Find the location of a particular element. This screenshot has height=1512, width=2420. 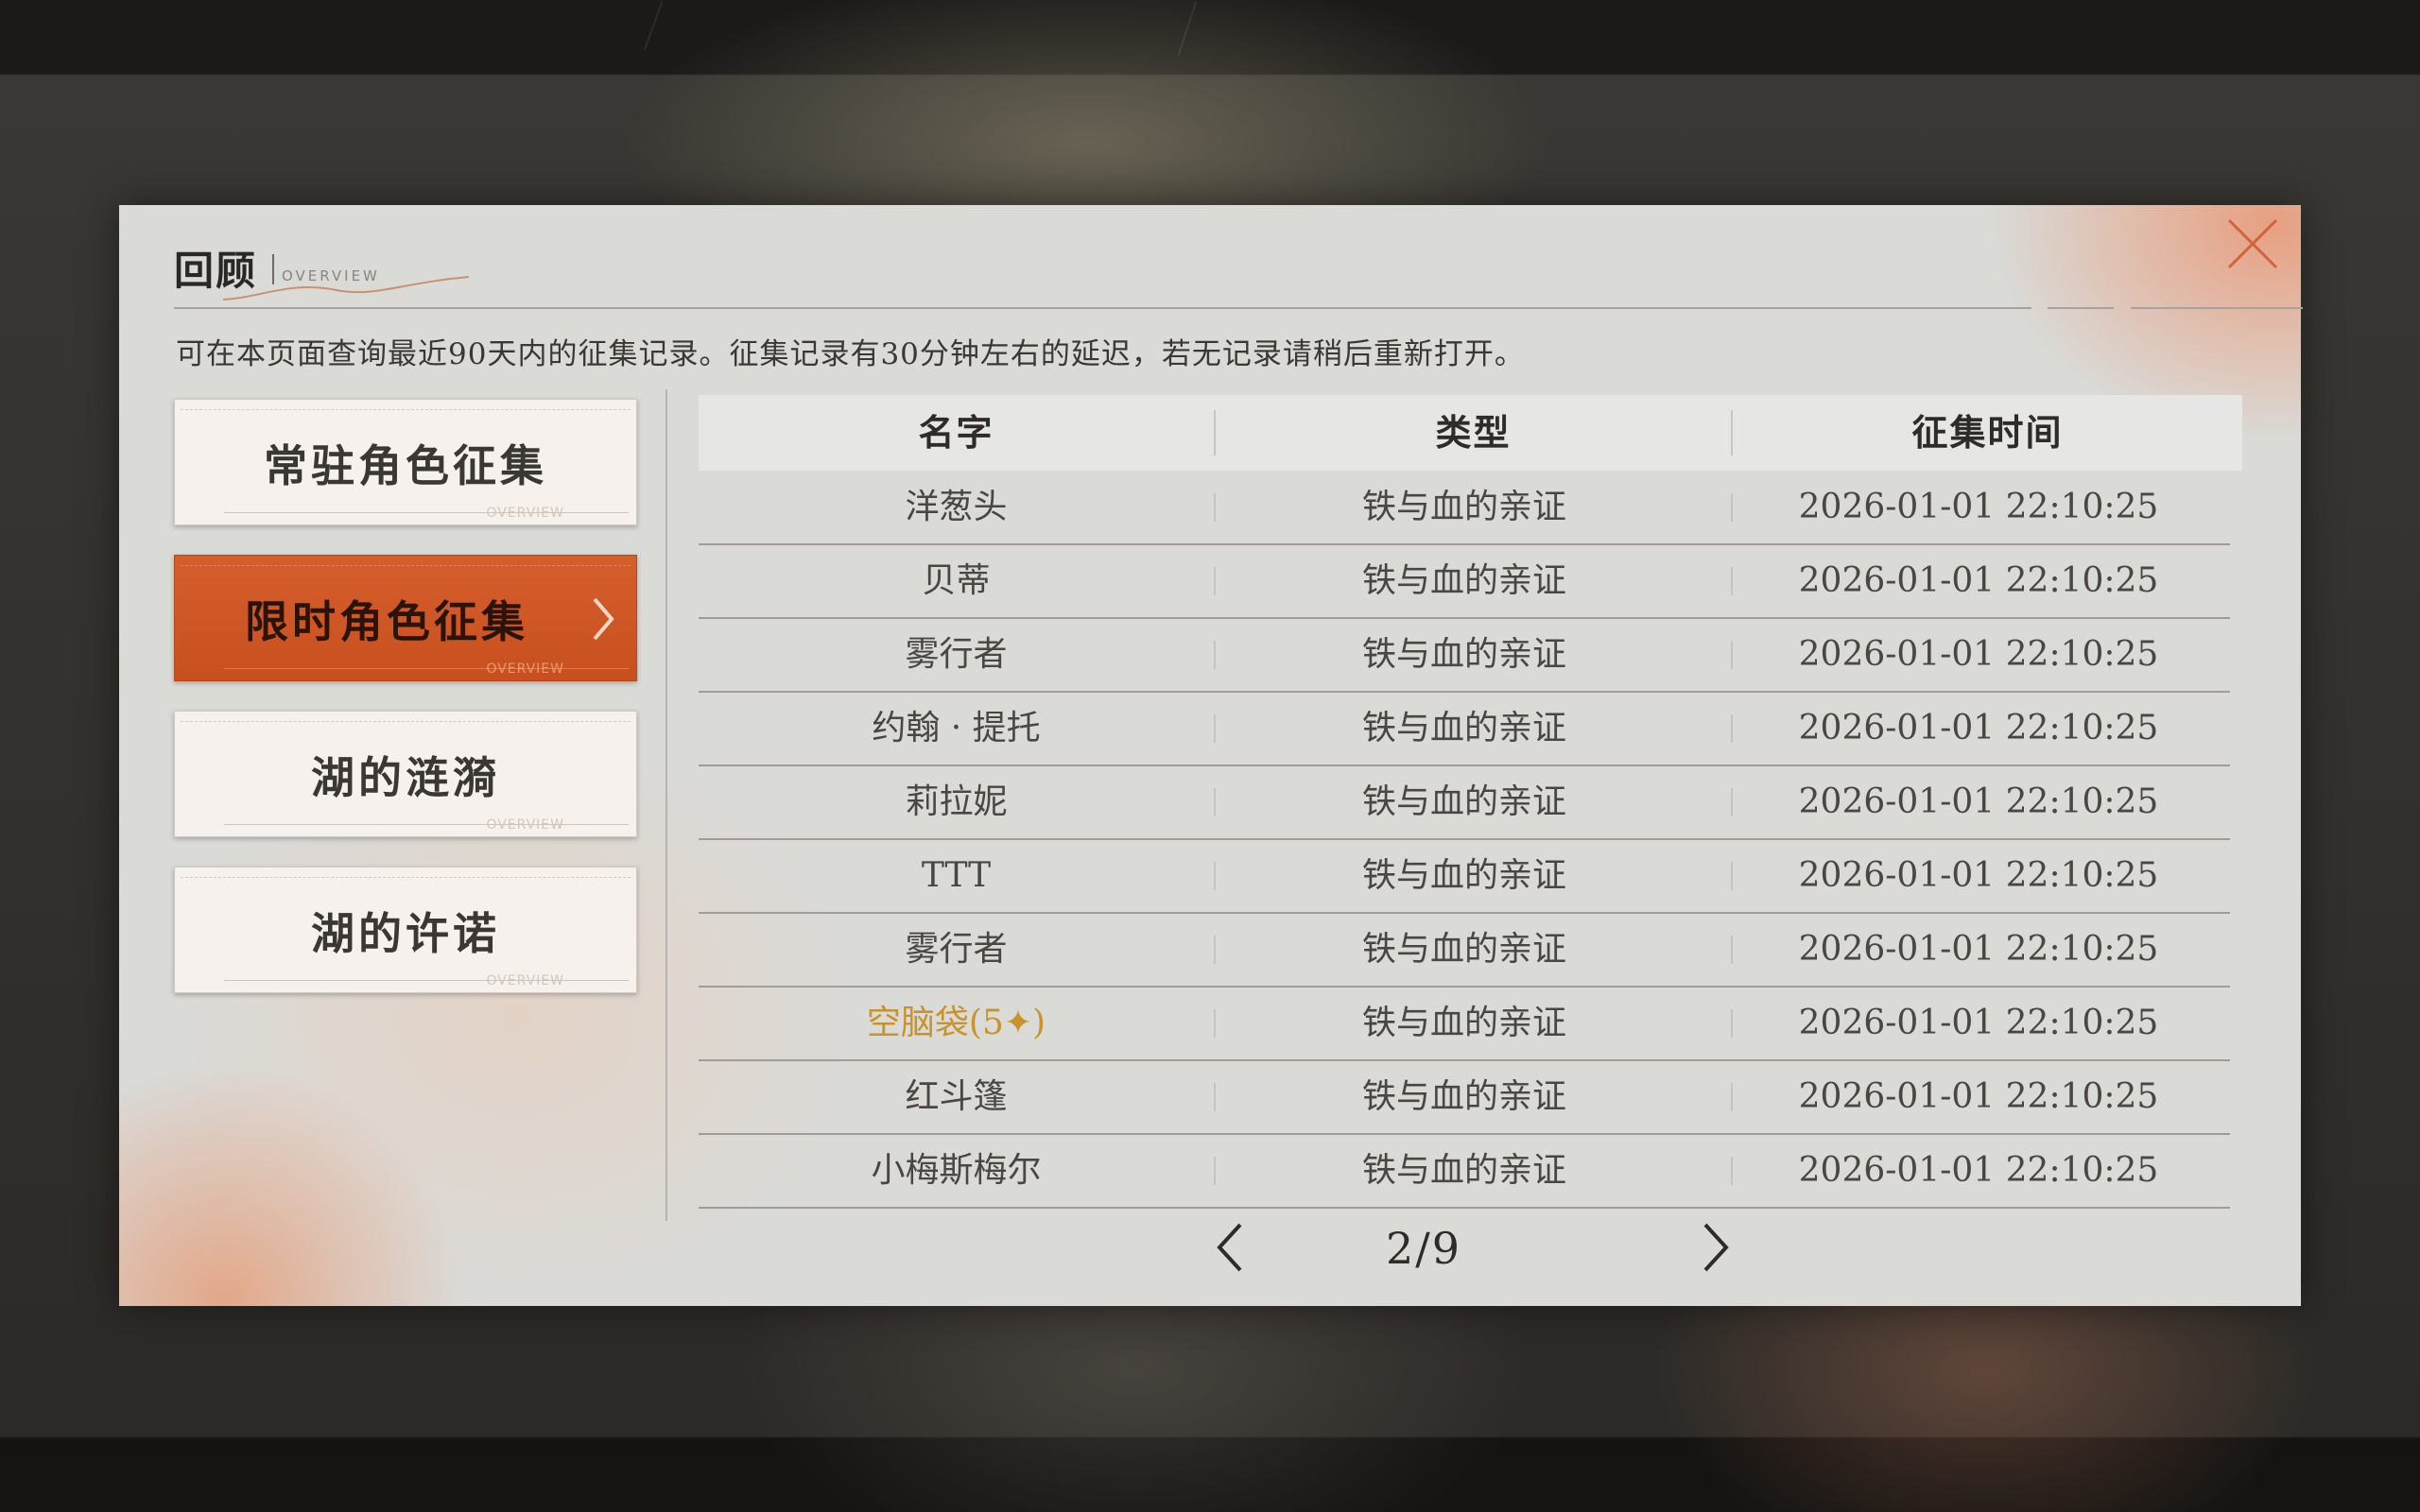

next-page-button is located at coordinates (1715, 1247).